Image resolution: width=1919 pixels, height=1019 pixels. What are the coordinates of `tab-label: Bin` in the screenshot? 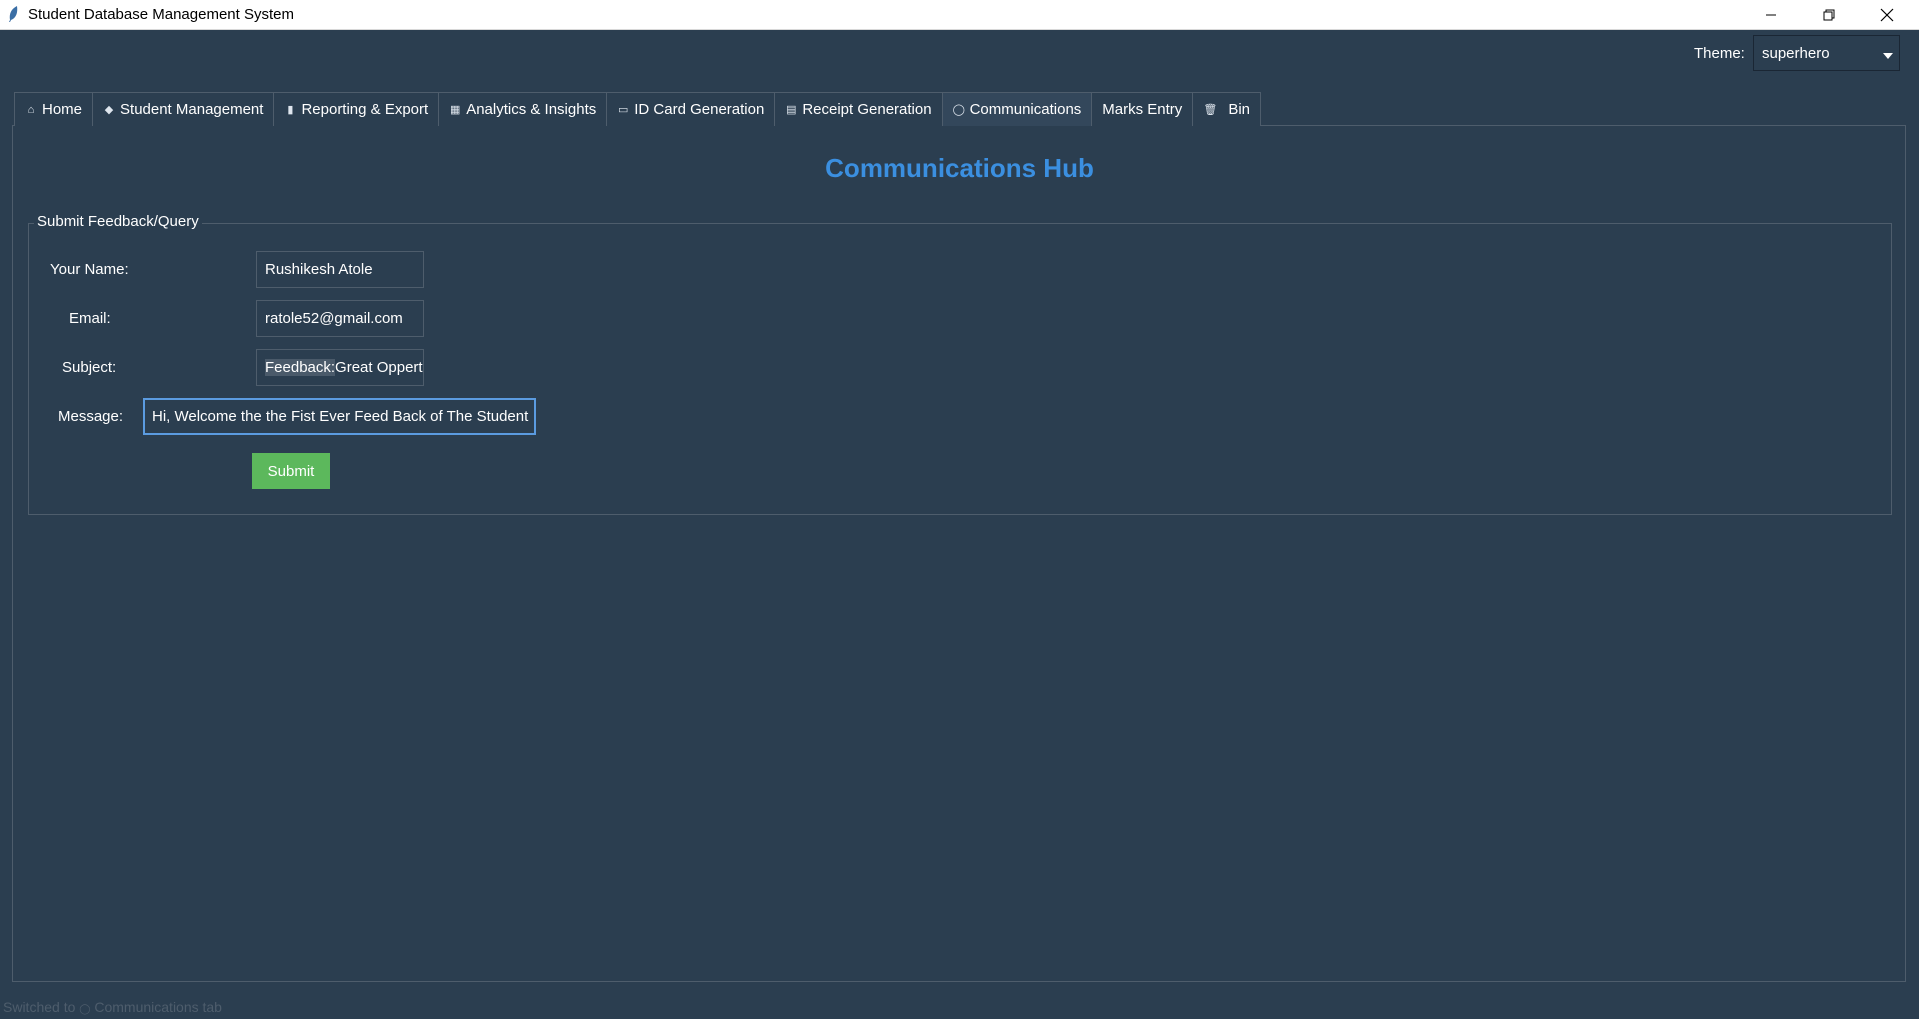 It's located at (1239, 109).